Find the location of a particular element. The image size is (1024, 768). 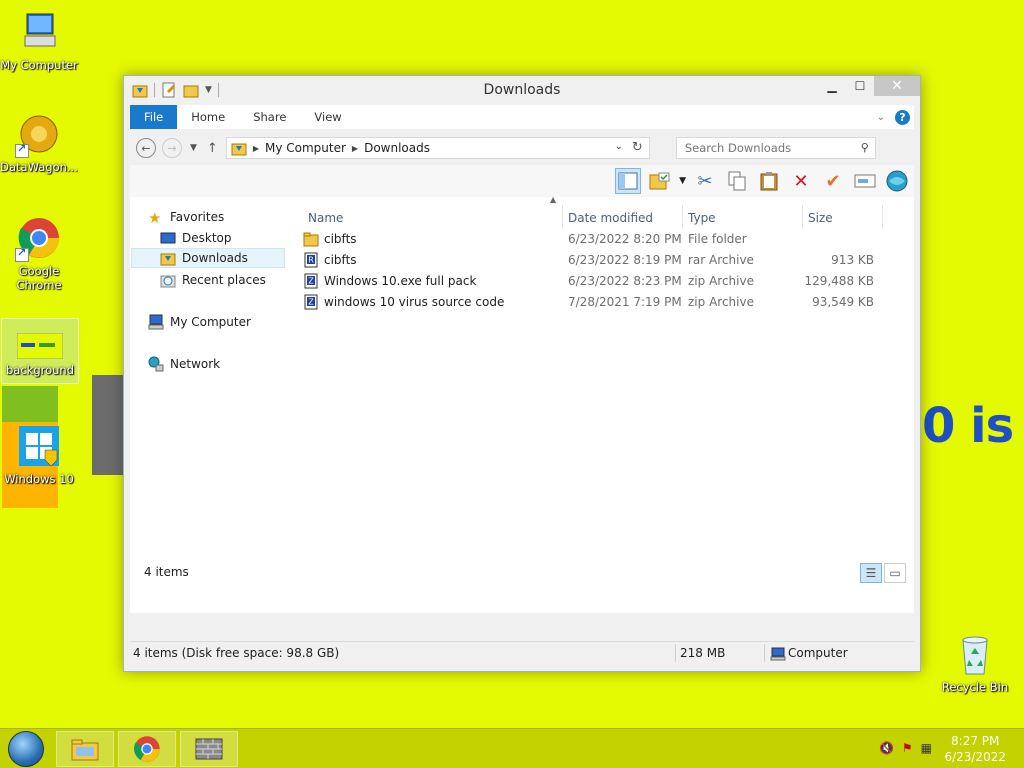

desktop-icon-my-computer: My Computer is located at coordinates (39, 41).